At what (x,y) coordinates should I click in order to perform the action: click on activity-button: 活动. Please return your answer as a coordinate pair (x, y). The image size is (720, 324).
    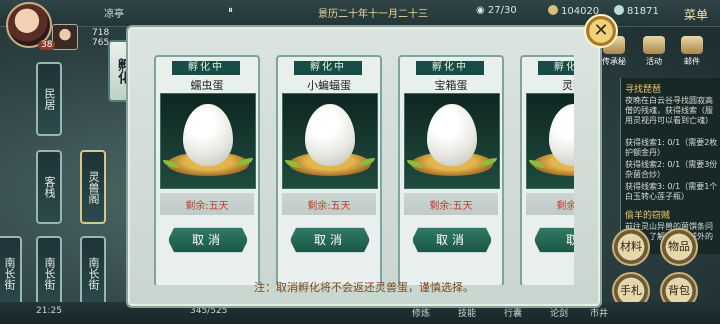
    Looking at the image, I should click on (654, 51).